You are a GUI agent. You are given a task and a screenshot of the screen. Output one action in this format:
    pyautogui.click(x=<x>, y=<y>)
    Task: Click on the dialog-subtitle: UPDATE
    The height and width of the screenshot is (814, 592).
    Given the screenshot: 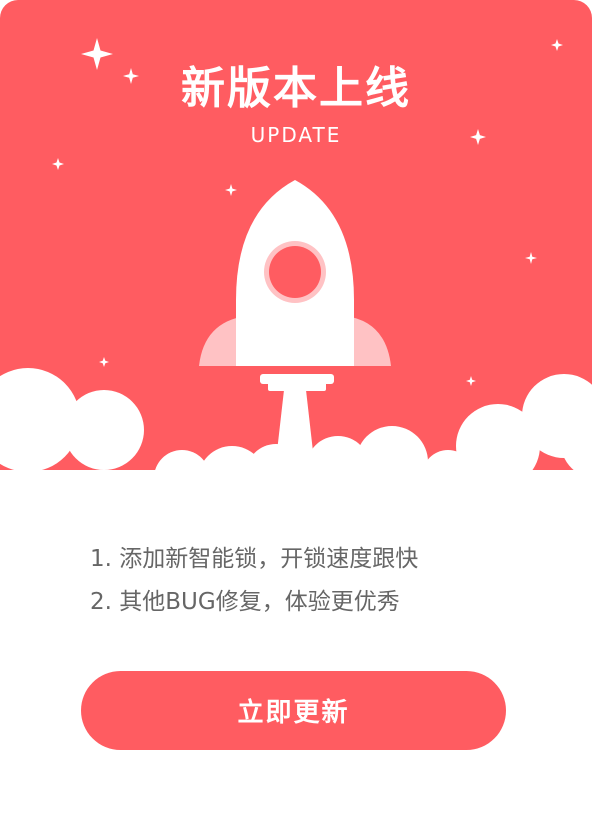 What is the action you would take?
    pyautogui.click(x=296, y=135)
    